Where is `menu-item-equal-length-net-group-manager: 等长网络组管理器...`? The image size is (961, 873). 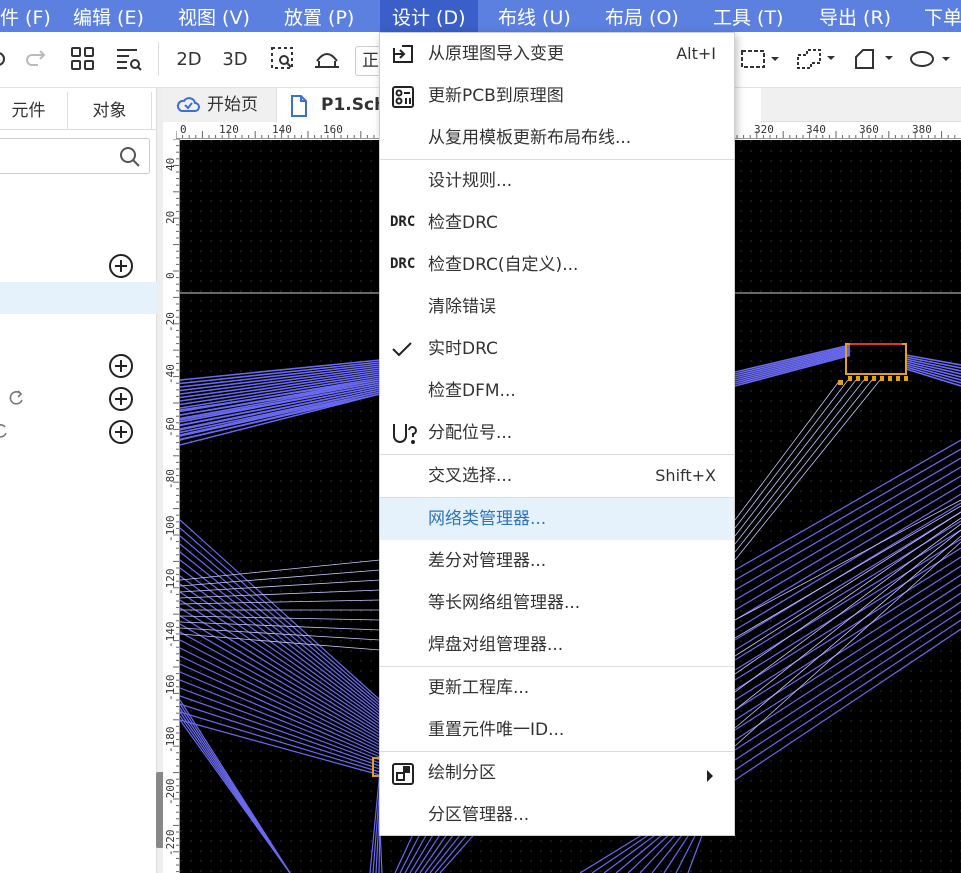 menu-item-equal-length-net-group-manager: 等长网络组管理器... is located at coordinates (557, 603).